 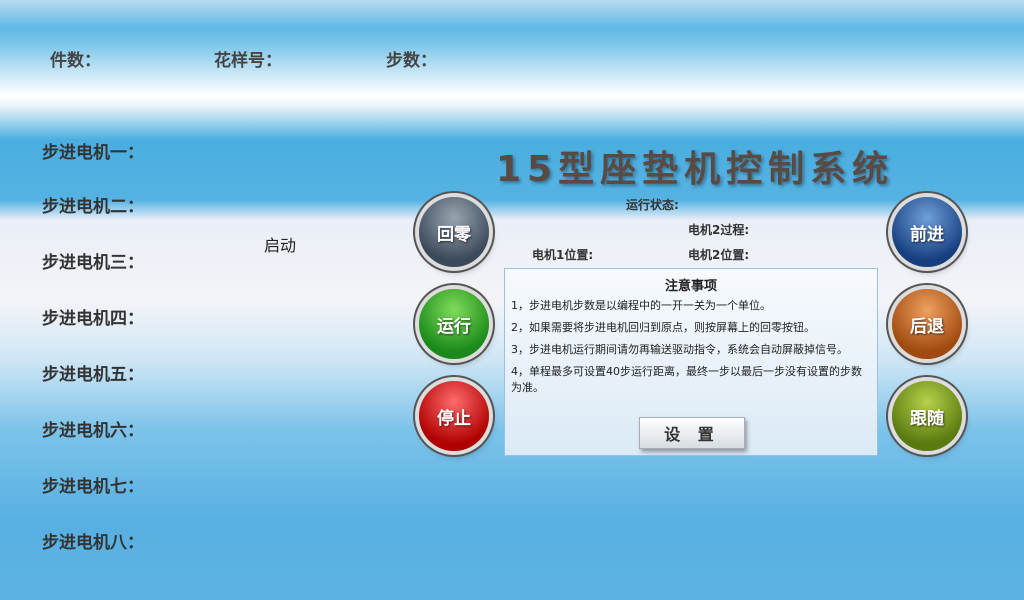 What do you see at coordinates (679, 349) in the screenshot?
I see `notice-item-3: 3，步进电机运行期间请勿再输送驱动指令，系统会自动屏蔽掉信号。` at bounding box center [679, 349].